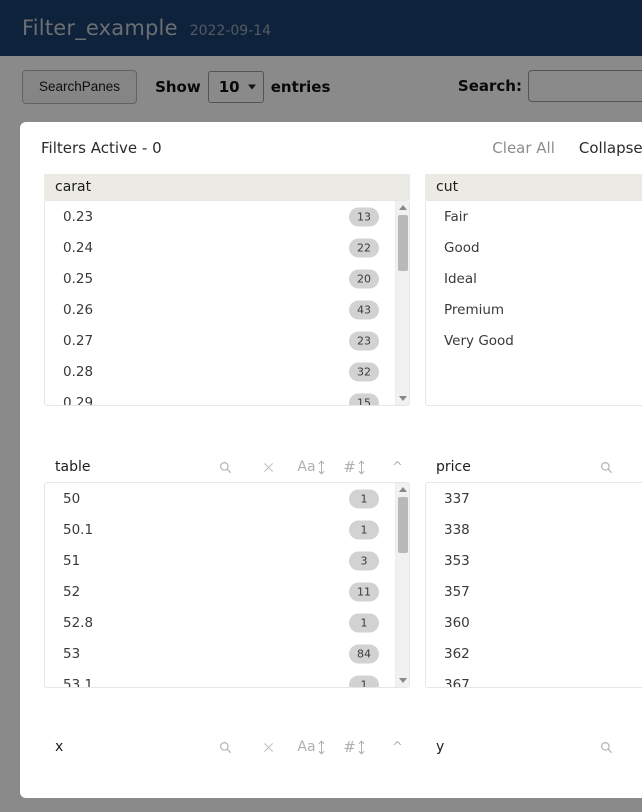 Image resolution: width=642 pixels, height=812 pixels. What do you see at coordinates (78, 529) in the screenshot?
I see `searchpane-option-label: 50.1` at bounding box center [78, 529].